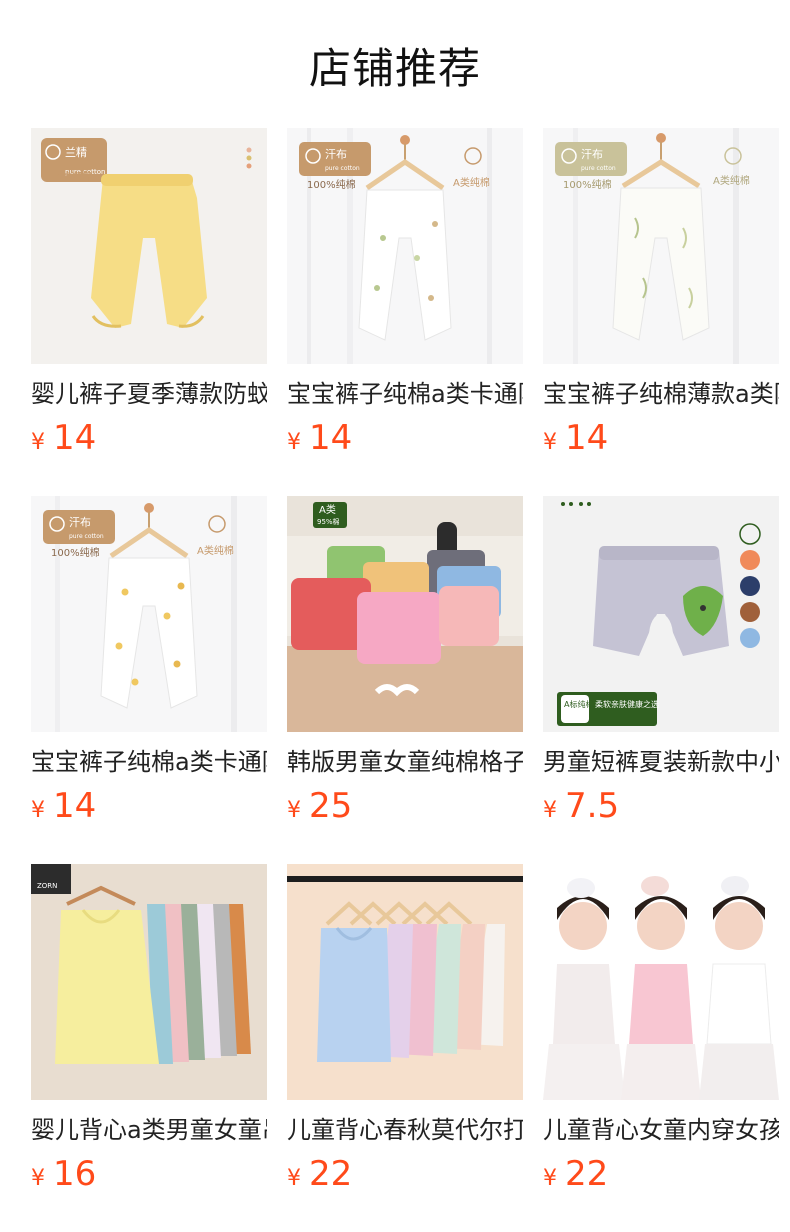 The image size is (790, 1232). Describe the element at coordinates (592, 806) in the screenshot. I see `price-amount: 7.5` at that location.